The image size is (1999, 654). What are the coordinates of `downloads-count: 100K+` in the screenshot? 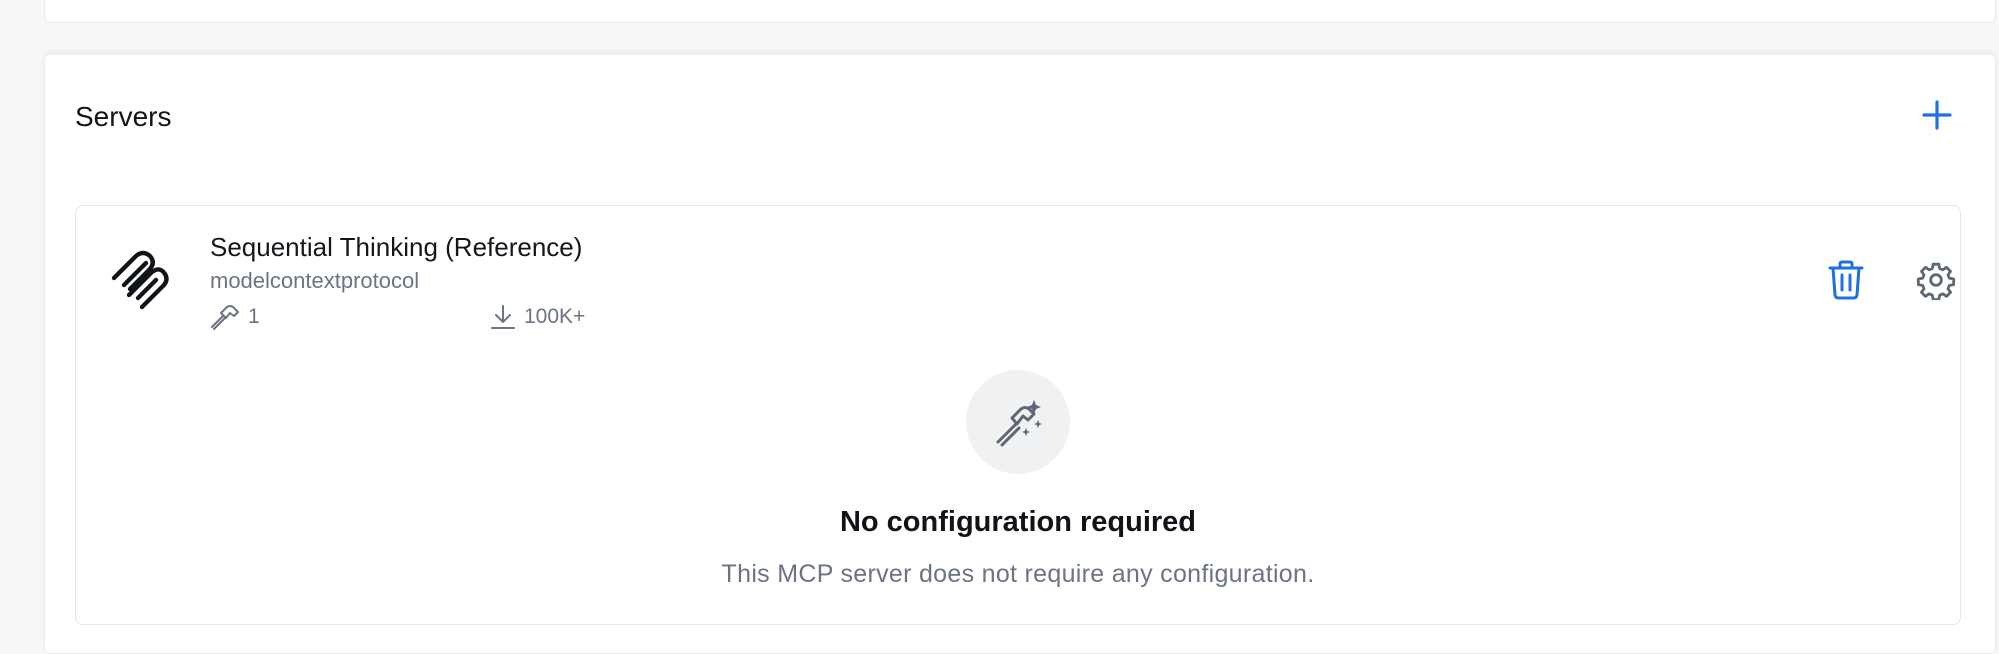 It's located at (537, 317).